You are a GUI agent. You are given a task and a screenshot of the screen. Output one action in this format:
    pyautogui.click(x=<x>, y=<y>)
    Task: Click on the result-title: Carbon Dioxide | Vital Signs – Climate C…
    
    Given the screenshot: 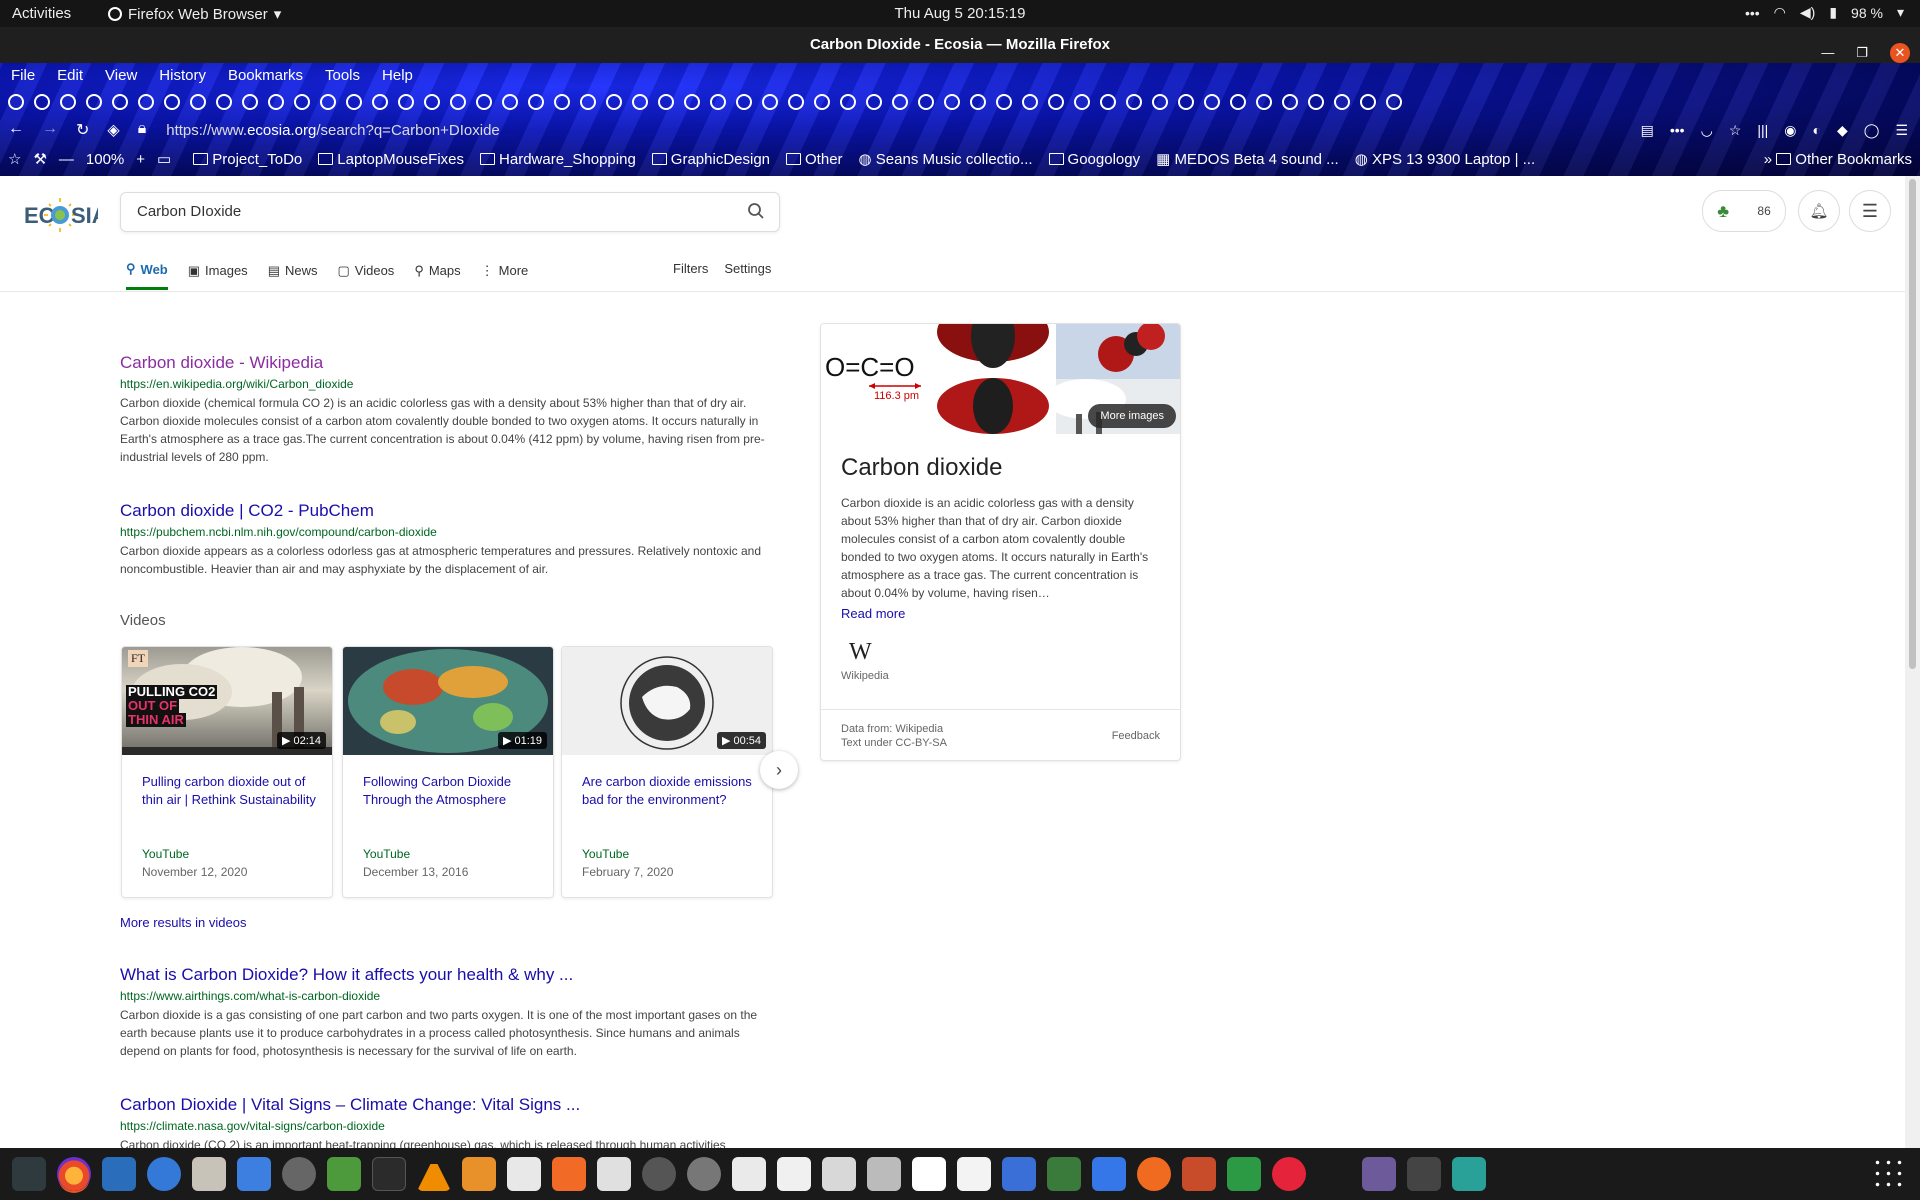 What is the action you would take?
    pyautogui.click(x=450, y=1105)
    